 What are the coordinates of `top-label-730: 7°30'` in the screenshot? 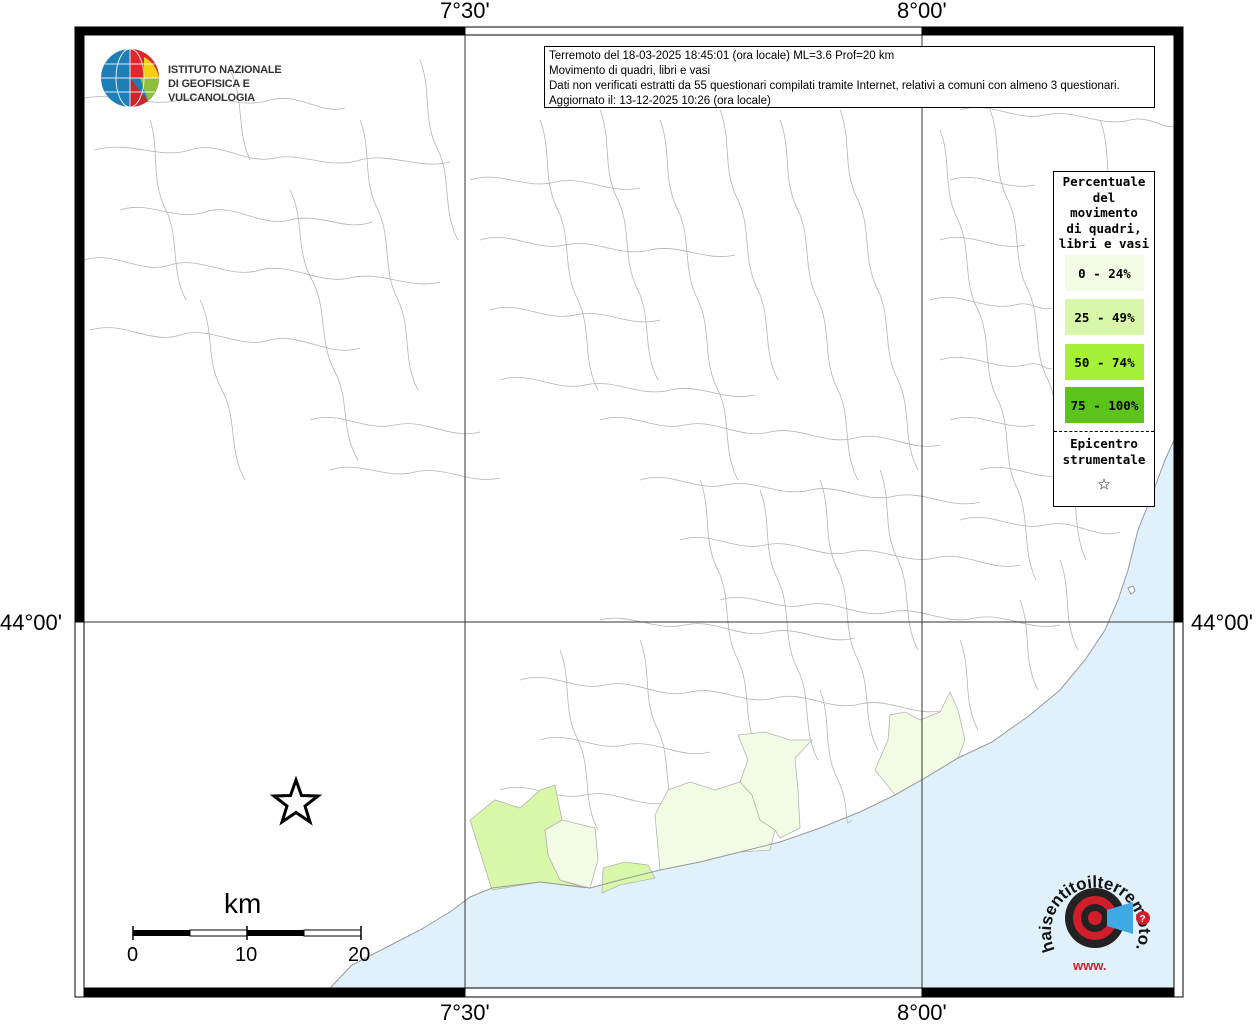 It's located at (465, 11).